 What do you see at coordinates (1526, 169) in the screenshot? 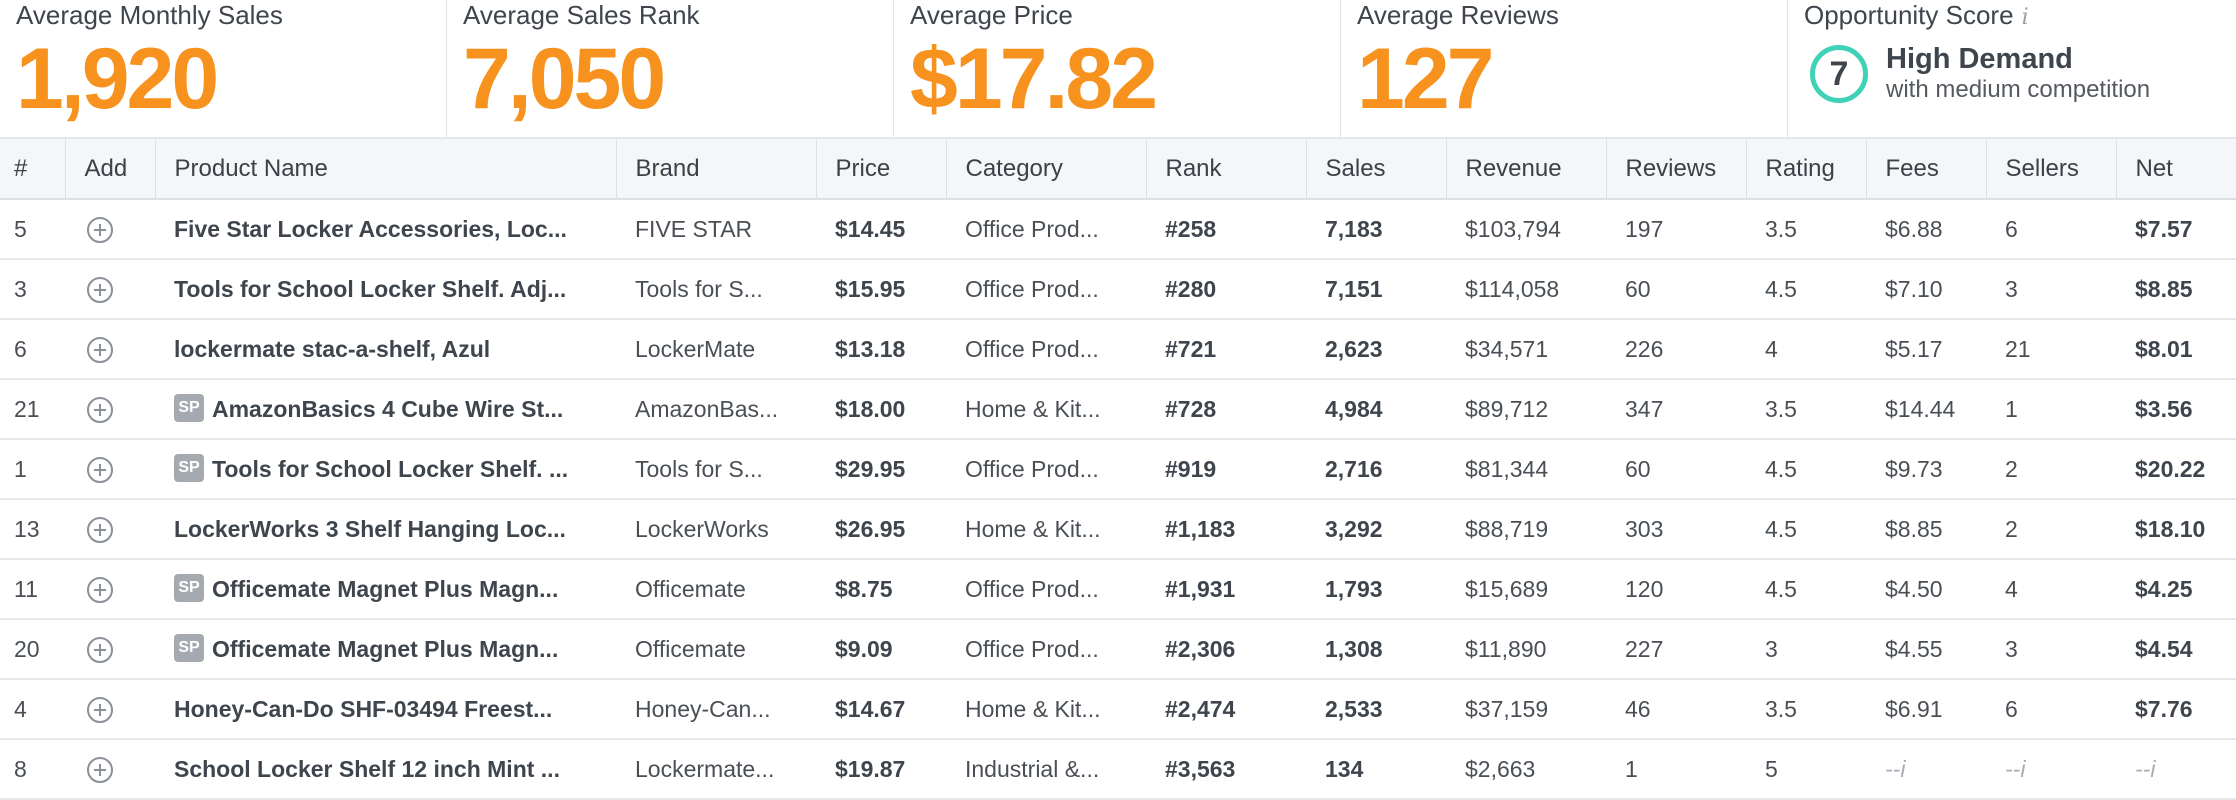
I see `column-header-revenue: Revenue` at bounding box center [1526, 169].